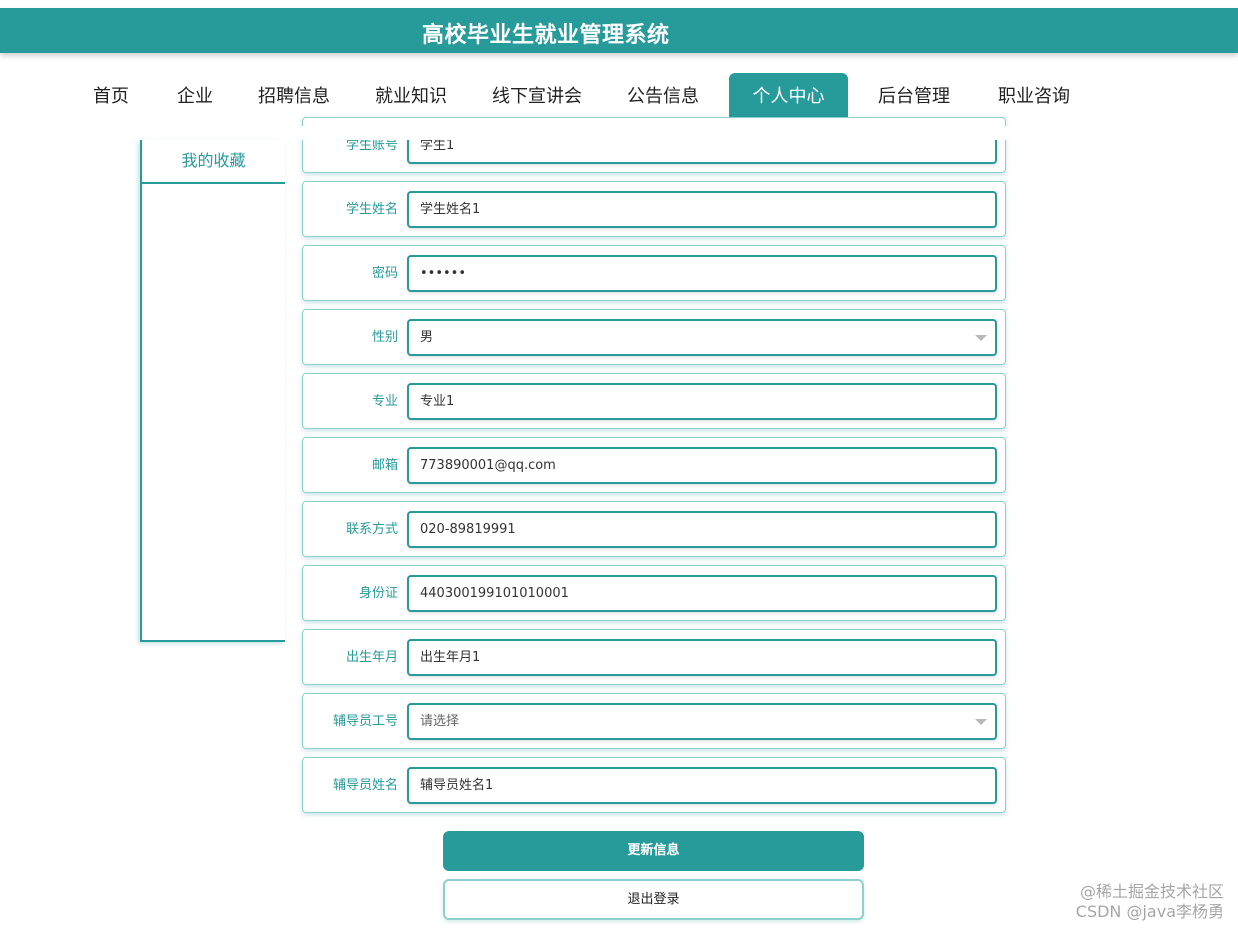 The height and width of the screenshot is (929, 1238). I want to click on nav-item-enterprise: 企业, so click(195, 98).